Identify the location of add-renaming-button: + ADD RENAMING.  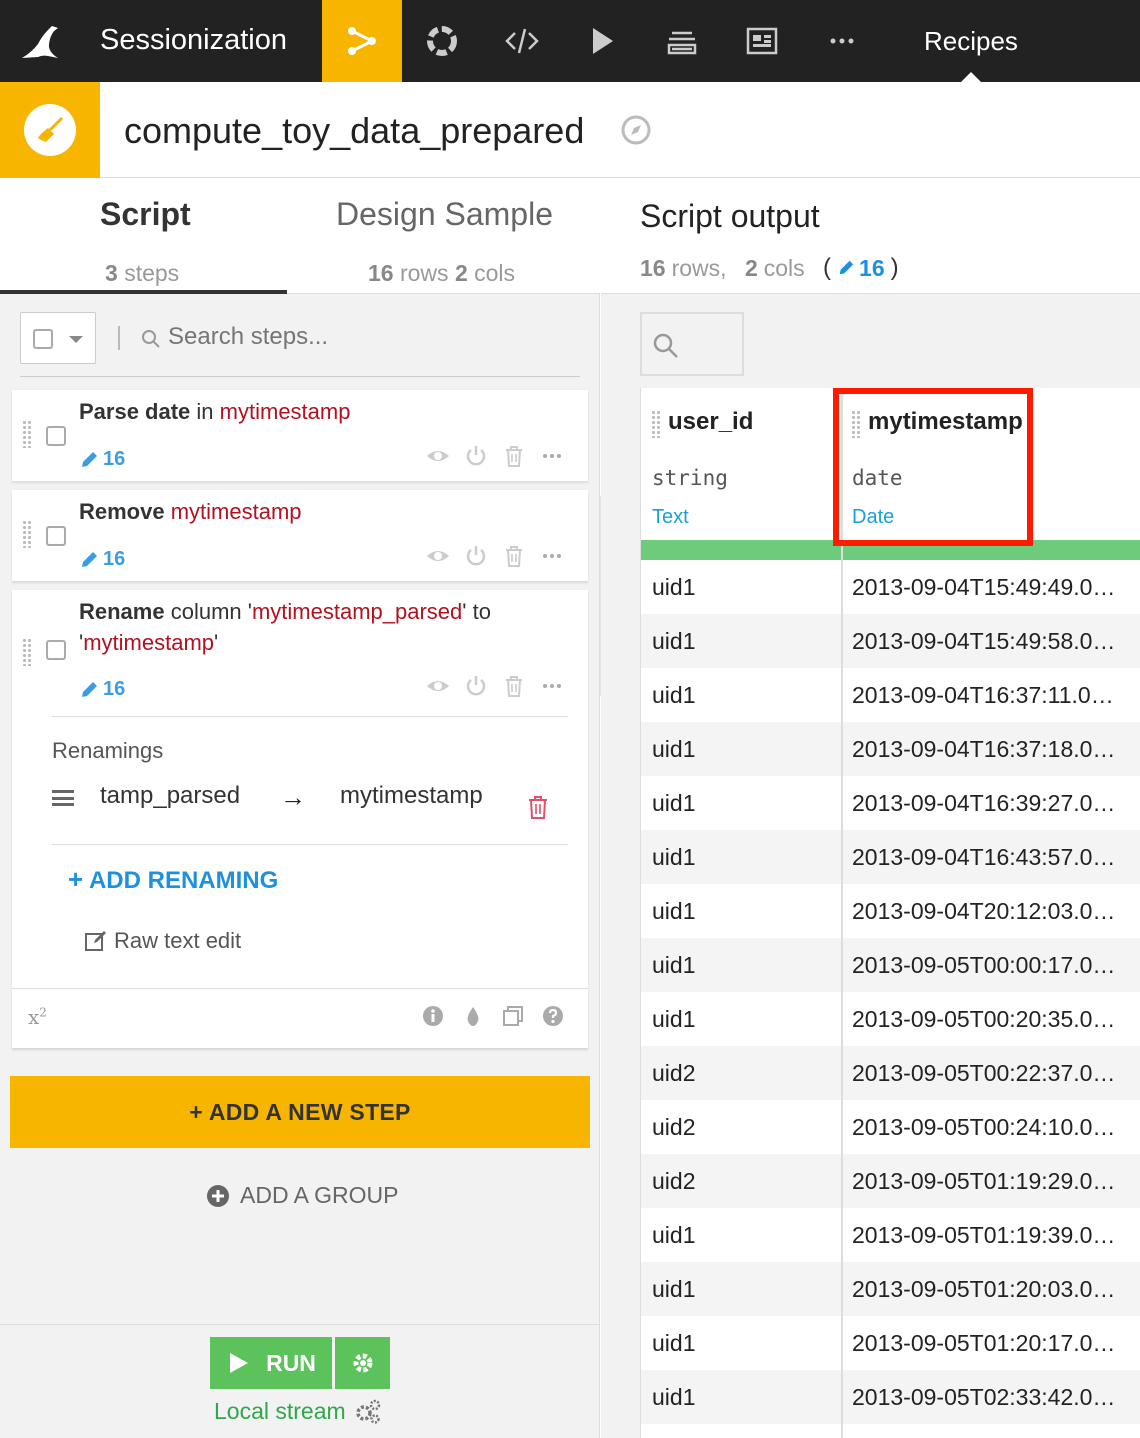
(173, 879).